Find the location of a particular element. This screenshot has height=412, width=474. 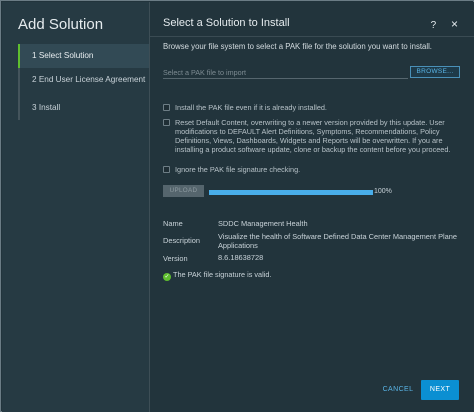

help-icon: ? is located at coordinates (434, 25).